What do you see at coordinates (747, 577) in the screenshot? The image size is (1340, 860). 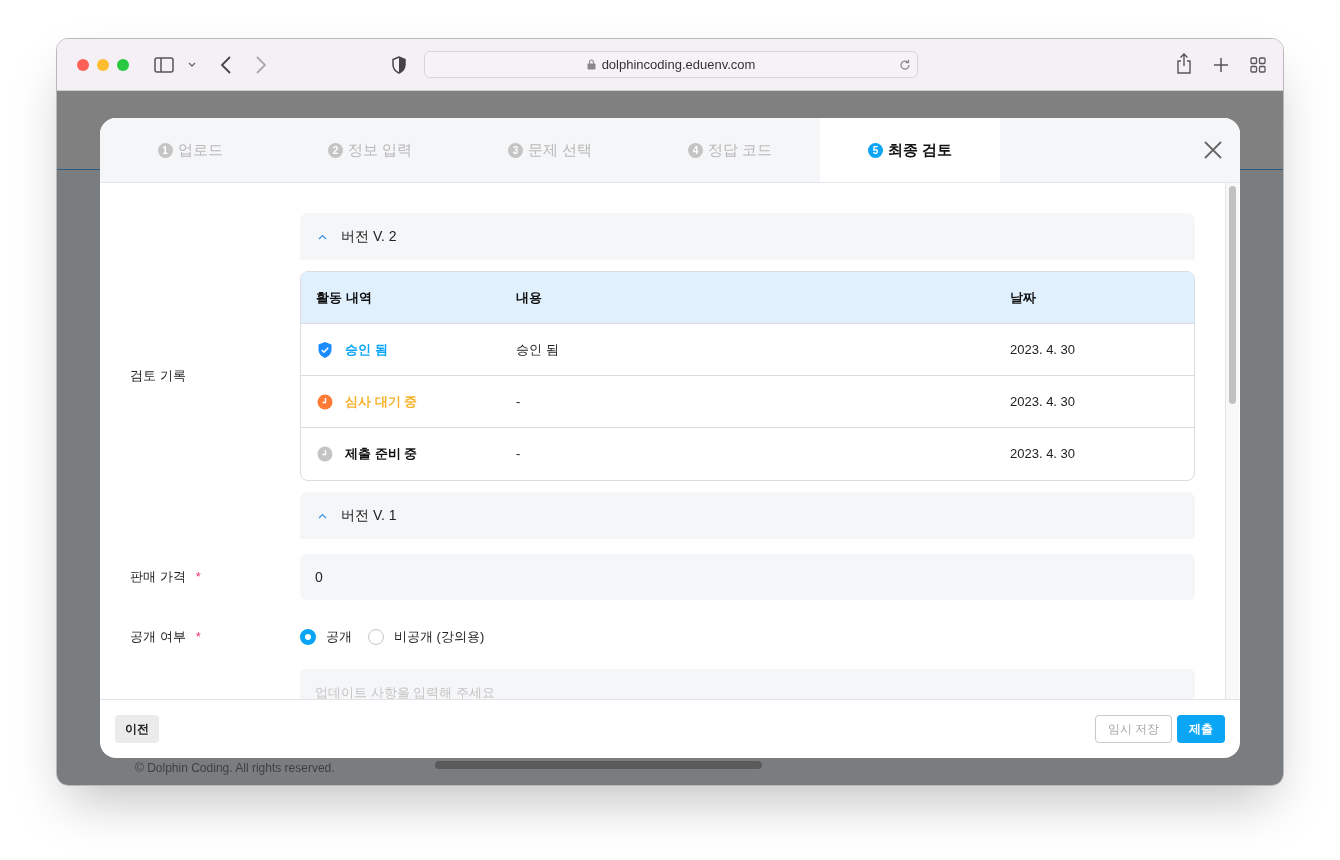 I see `price-field: 0` at bounding box center [747, 577].